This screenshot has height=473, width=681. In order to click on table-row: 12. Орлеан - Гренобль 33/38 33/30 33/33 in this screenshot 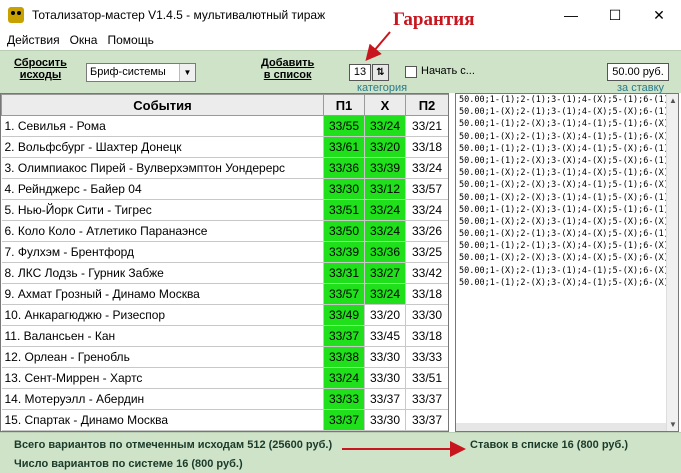, I will do `click(224, 357)`.